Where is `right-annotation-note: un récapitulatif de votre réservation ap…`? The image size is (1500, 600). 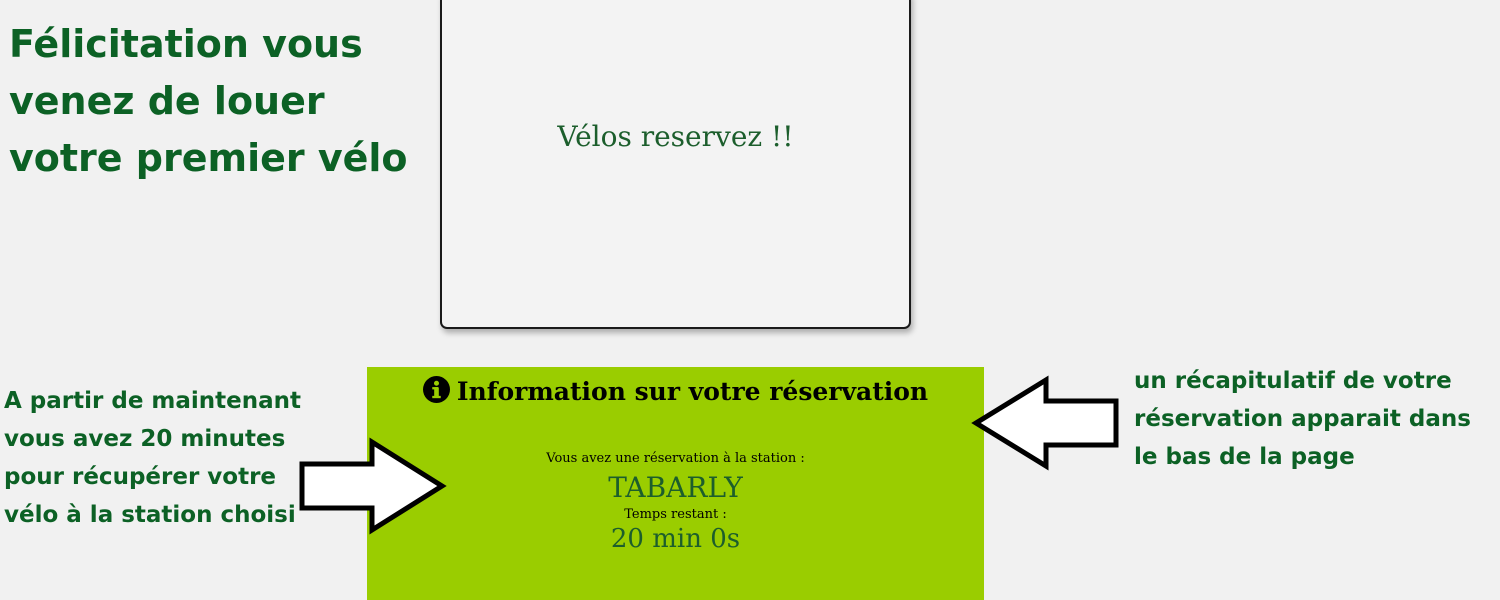
right-annotation-note: un récapitulatif de votre réservation ap… is located at coordinates (1302, 419).